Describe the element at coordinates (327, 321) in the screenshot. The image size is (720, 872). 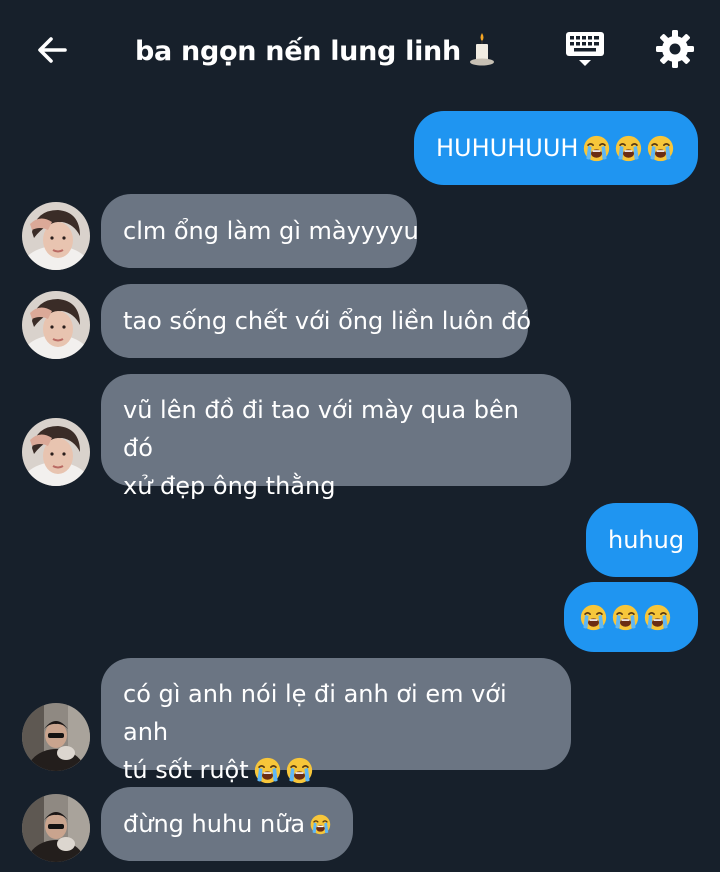
I see `message-text: tao sống chết với ổng liền luôn đó` at that location.